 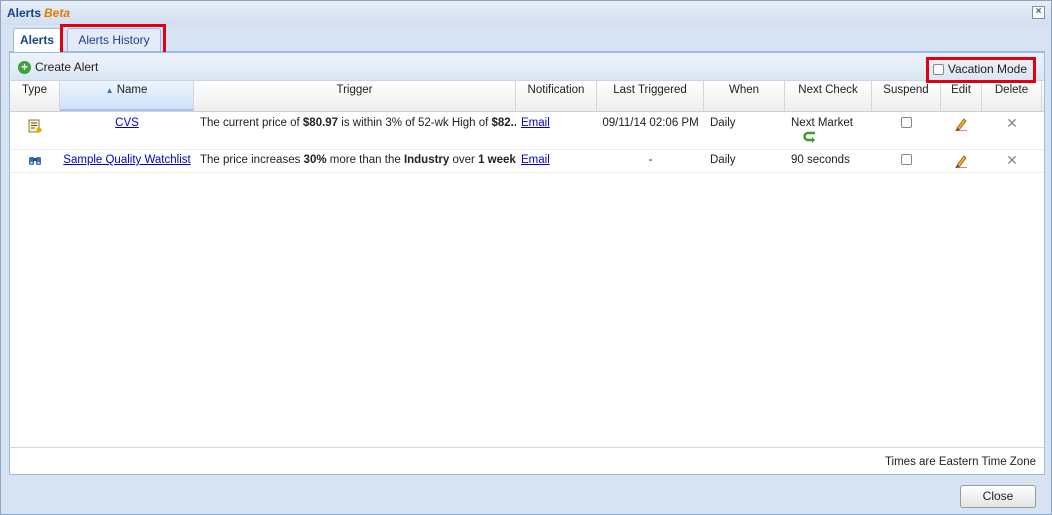 I want to click on grid-toolbar: + Create Alert Vacation Mode, so click(x=527, y=67).